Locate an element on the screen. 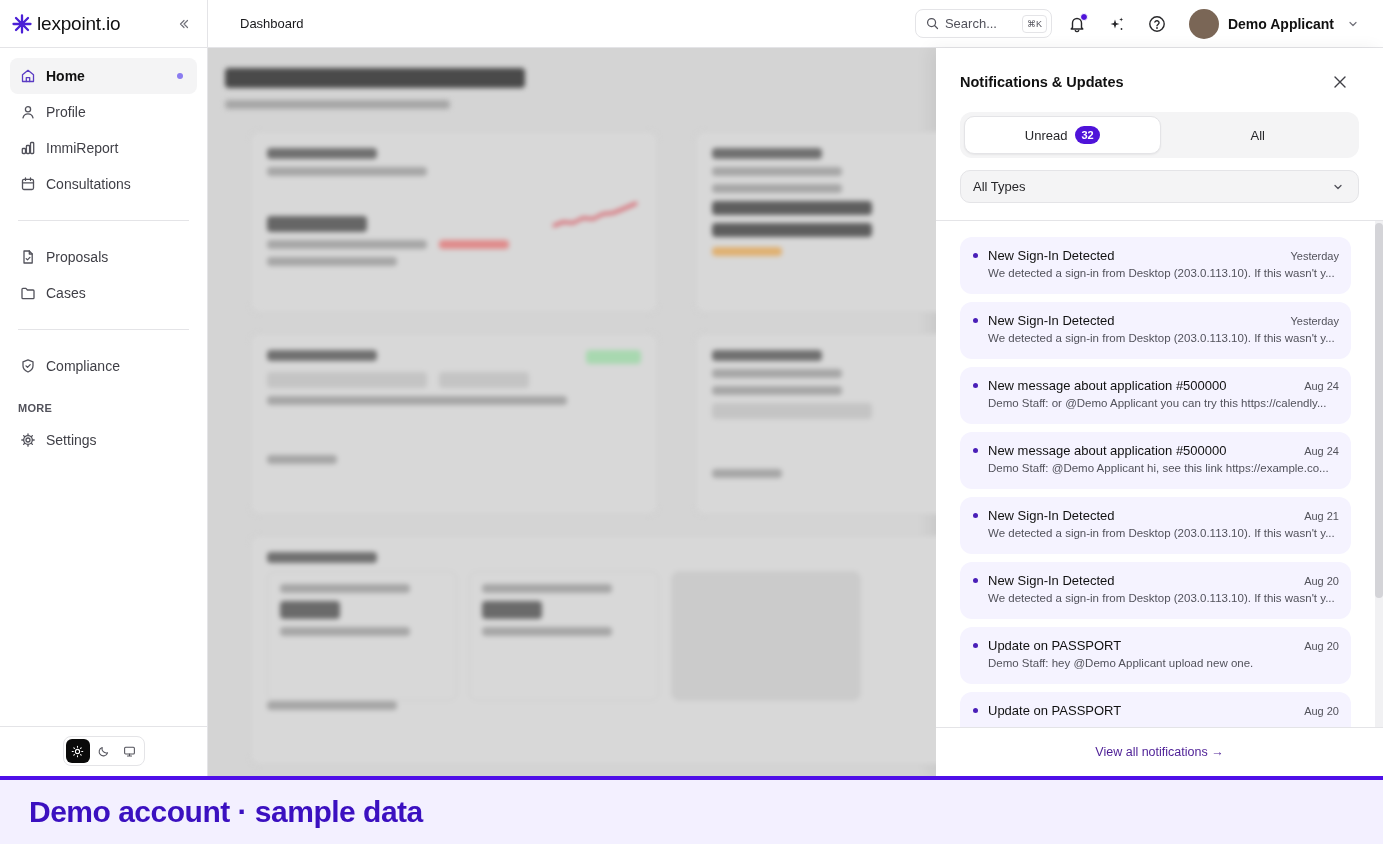  notification-preview: Demo Staff: hey @Demo Applicant upload new one. is located at coordinates (1121, 663).